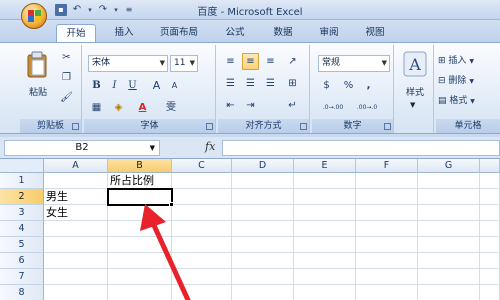 This screenshot has width=500, height=300. I want to click on paste-icon, so click(37, 65).